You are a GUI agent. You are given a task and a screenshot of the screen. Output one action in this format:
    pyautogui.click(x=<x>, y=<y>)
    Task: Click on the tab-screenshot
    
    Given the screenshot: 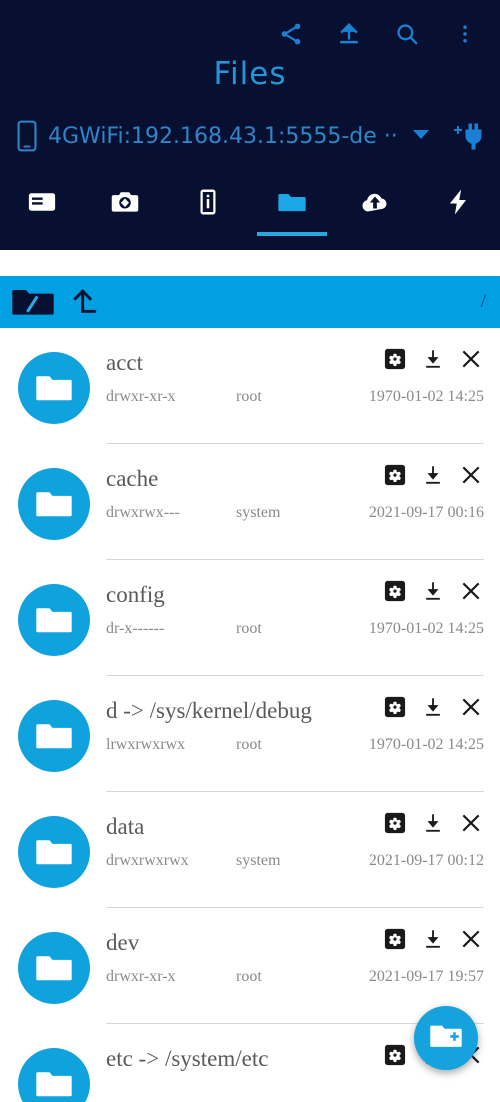 What is the action you would take?
    pyautogui.click(x=124, y=204)
    